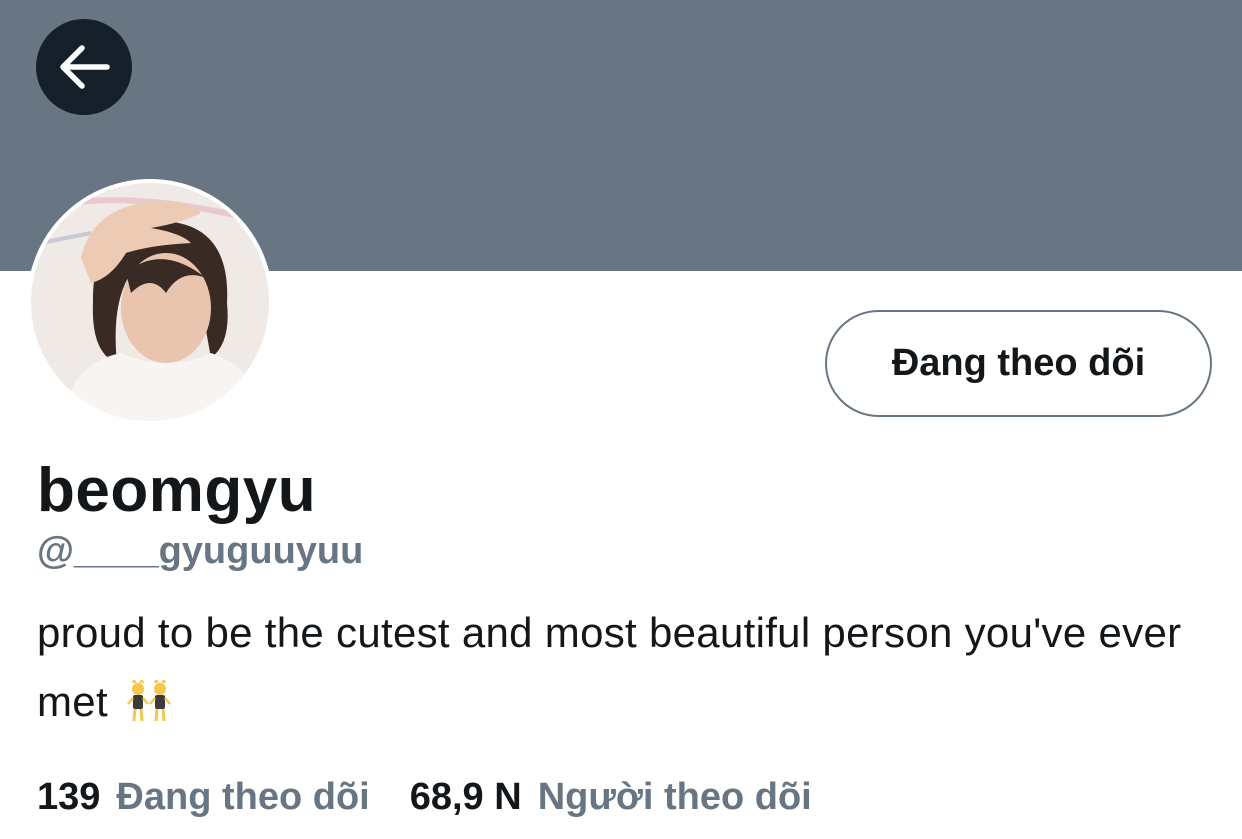 The width and height of the screenshot is (1242, 839). What do you see at coordinates (68, 797) in the screenshot?
I see `following-count: 139` at bounding box center [68, 797].